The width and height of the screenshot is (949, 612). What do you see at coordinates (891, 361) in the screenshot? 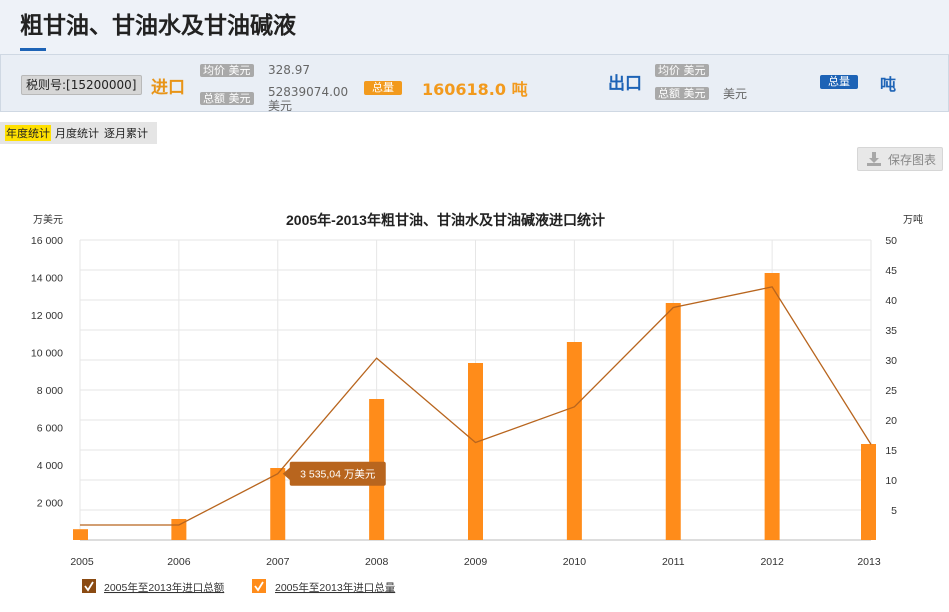
I see `right-axis-tick: 30` at bounding box center [891, 361].